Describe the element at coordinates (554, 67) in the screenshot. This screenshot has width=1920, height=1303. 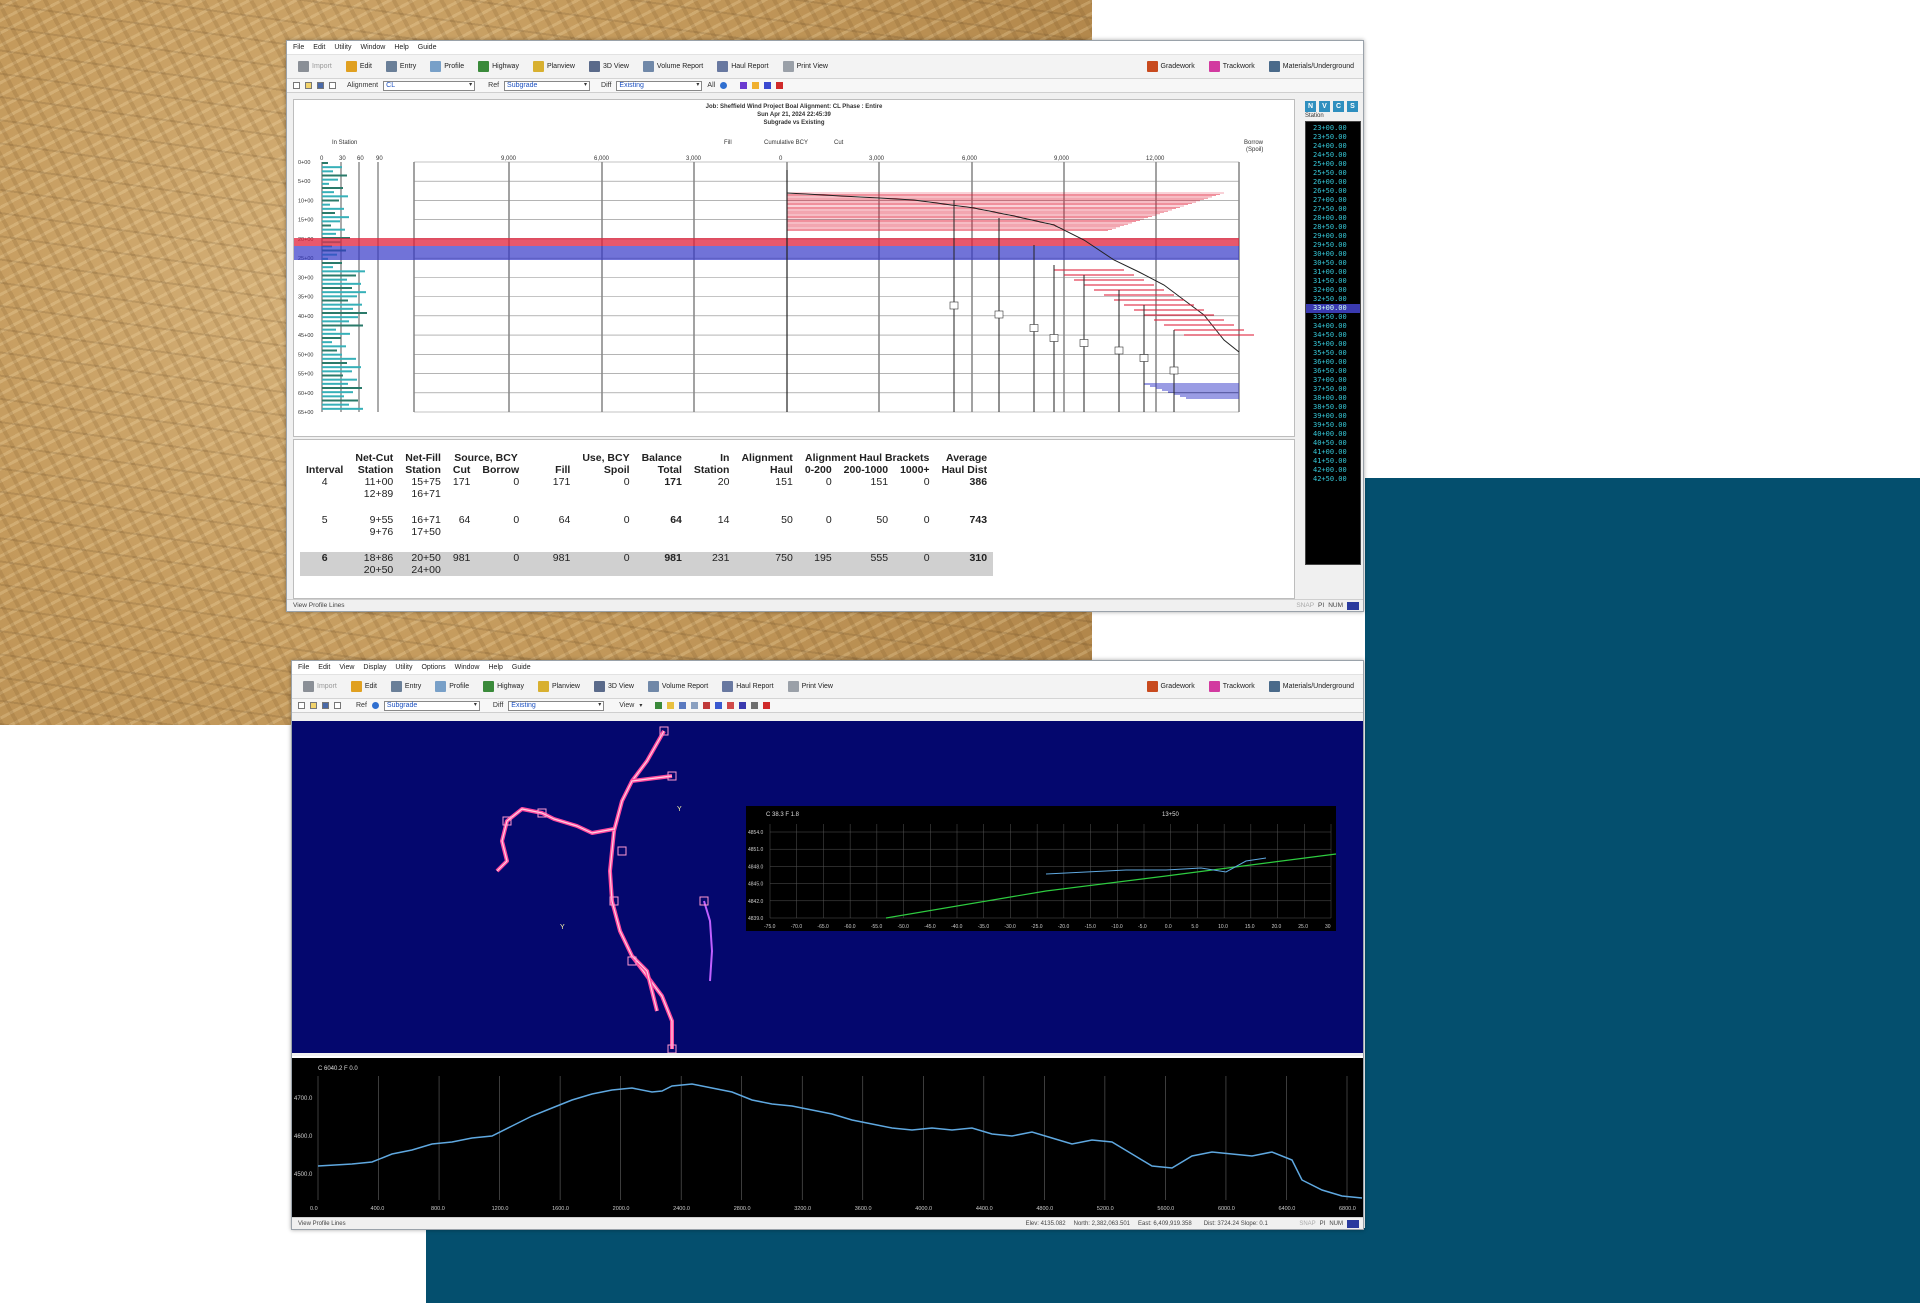
I see `planview-button: Planview` at that location.